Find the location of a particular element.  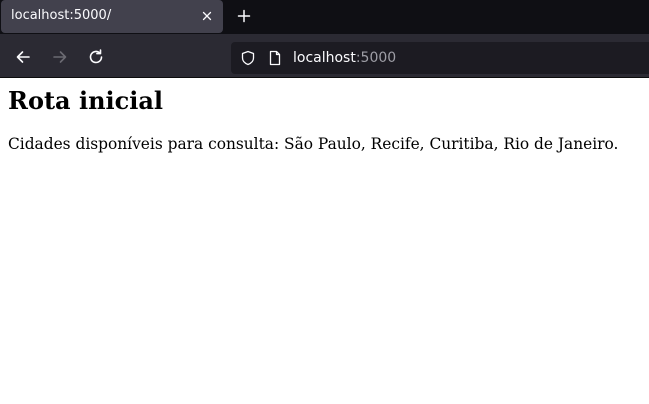

url-port: :5000 is located at coordinates (376, 58).